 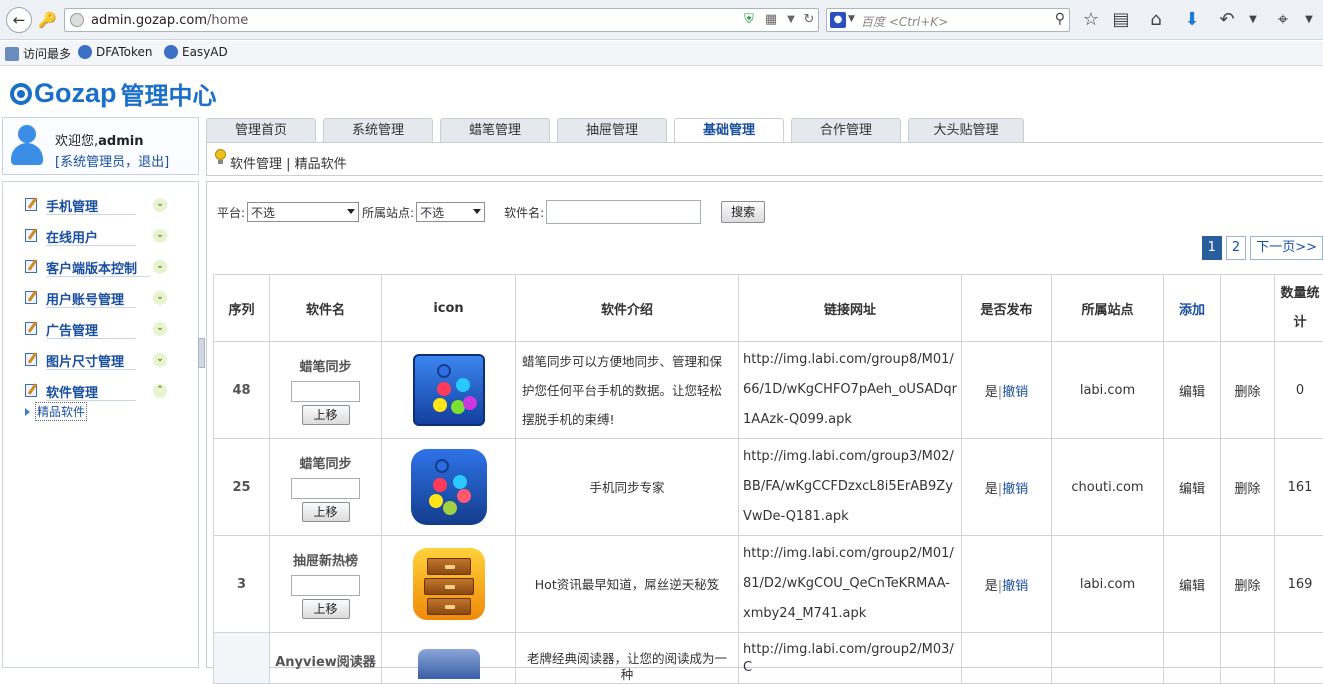 I want to click on shield-icon: ⛨, so click(x=749, y=20).